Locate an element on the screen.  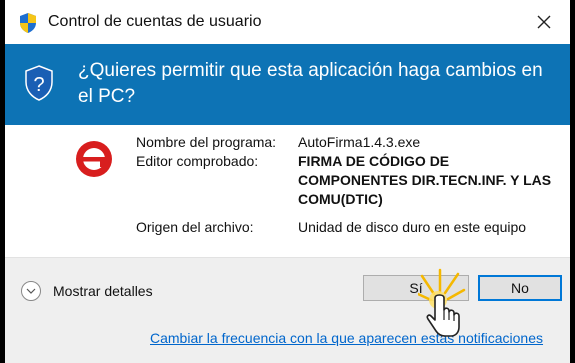
show-details-label: Mostrar detalles is located at coordinates (103, 291).